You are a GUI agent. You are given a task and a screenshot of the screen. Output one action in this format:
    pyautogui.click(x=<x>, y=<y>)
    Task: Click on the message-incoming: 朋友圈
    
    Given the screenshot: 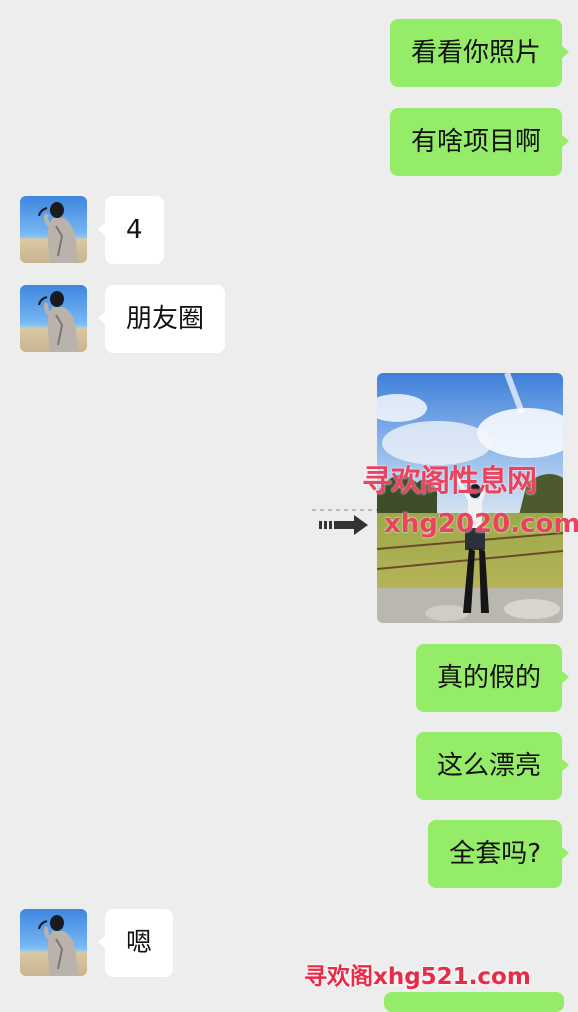 What is the action you would take?
    pyautogui.click(x=123, y=319)
    